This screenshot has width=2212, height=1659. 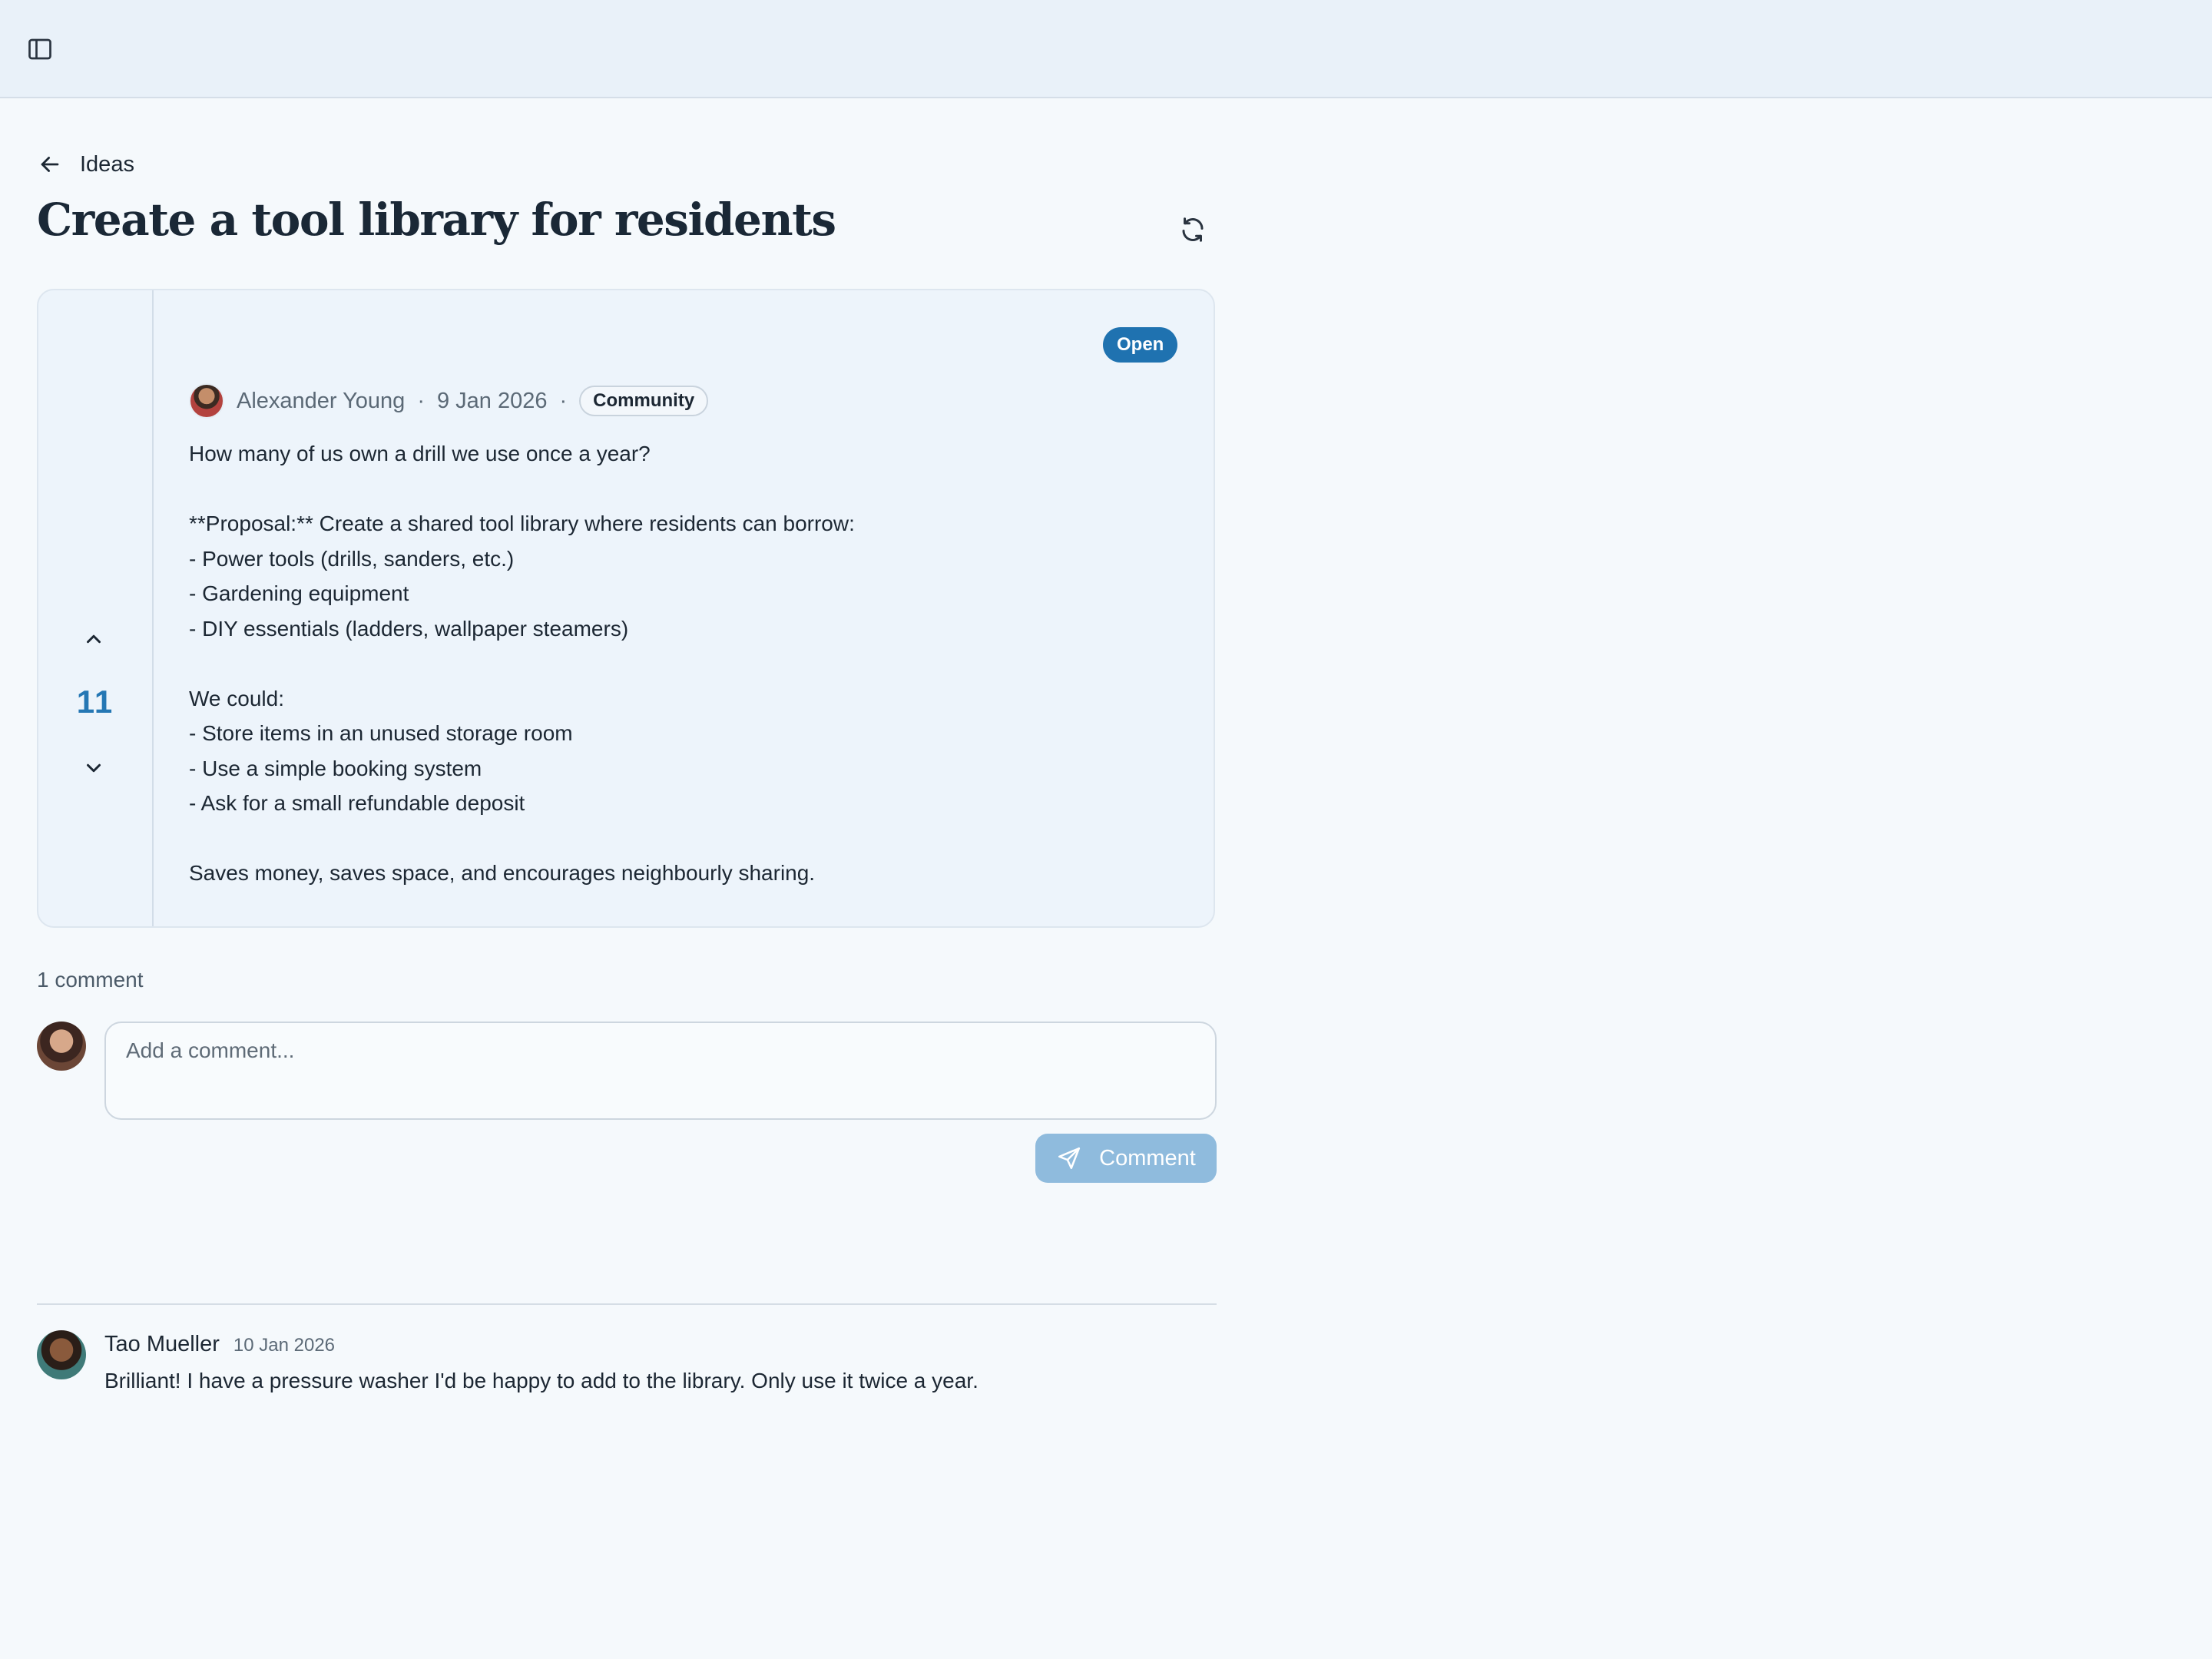 I want to click on refresh-button, so click(x=1193, y=230).